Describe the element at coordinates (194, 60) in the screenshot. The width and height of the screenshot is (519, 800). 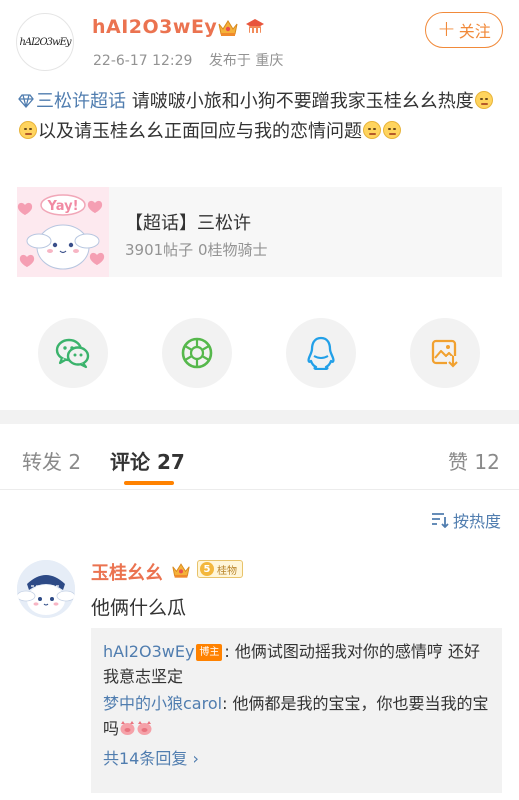
I see `post-meta: 22-6-17 12:29 发布于 重庆` at that location.